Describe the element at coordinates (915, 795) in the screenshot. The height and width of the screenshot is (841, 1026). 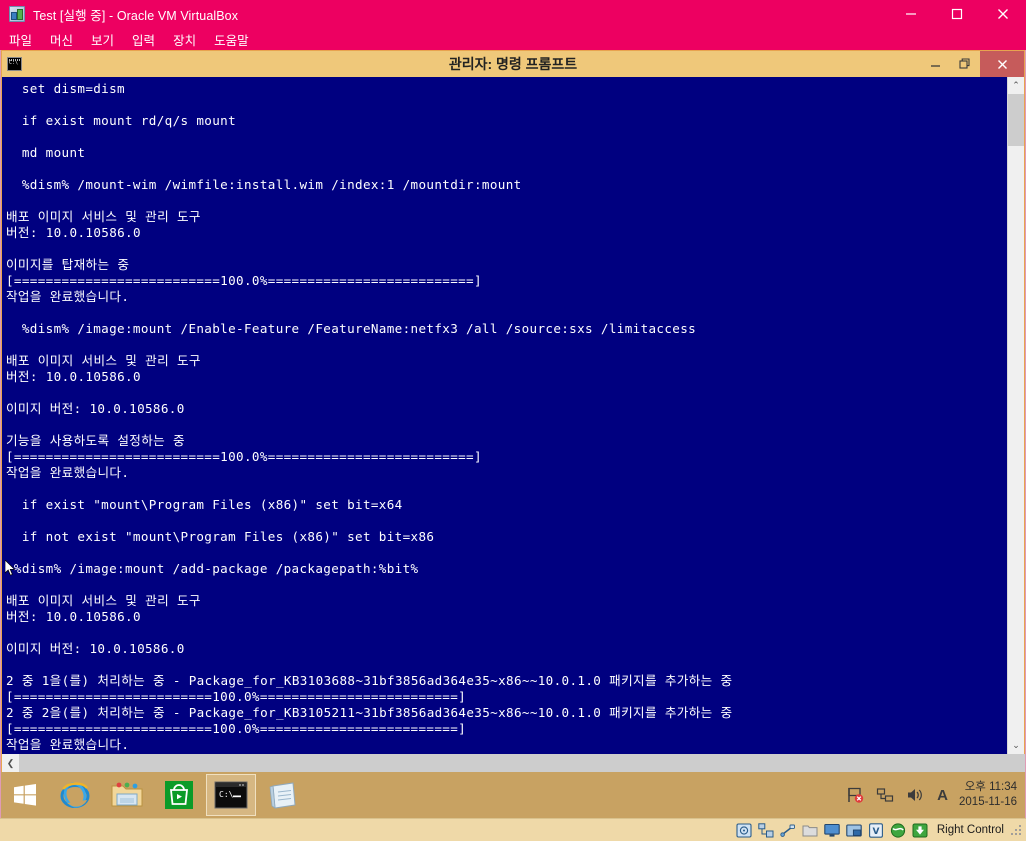
I see `volume-icon` at that location.